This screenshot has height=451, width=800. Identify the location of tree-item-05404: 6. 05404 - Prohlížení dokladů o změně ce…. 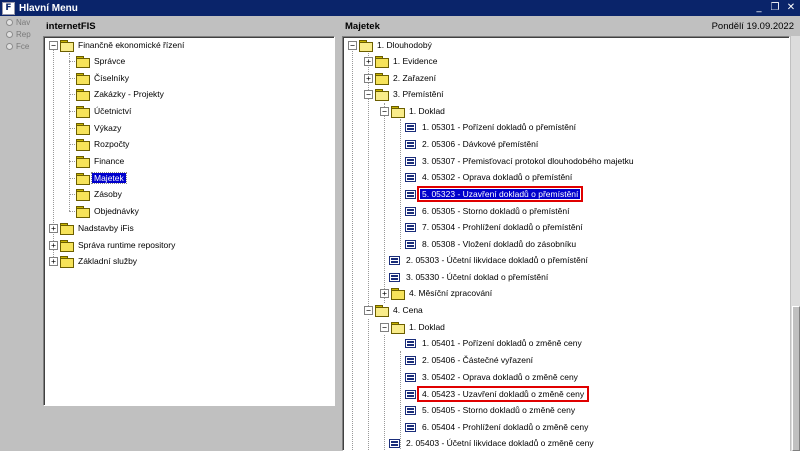
(497, 427).